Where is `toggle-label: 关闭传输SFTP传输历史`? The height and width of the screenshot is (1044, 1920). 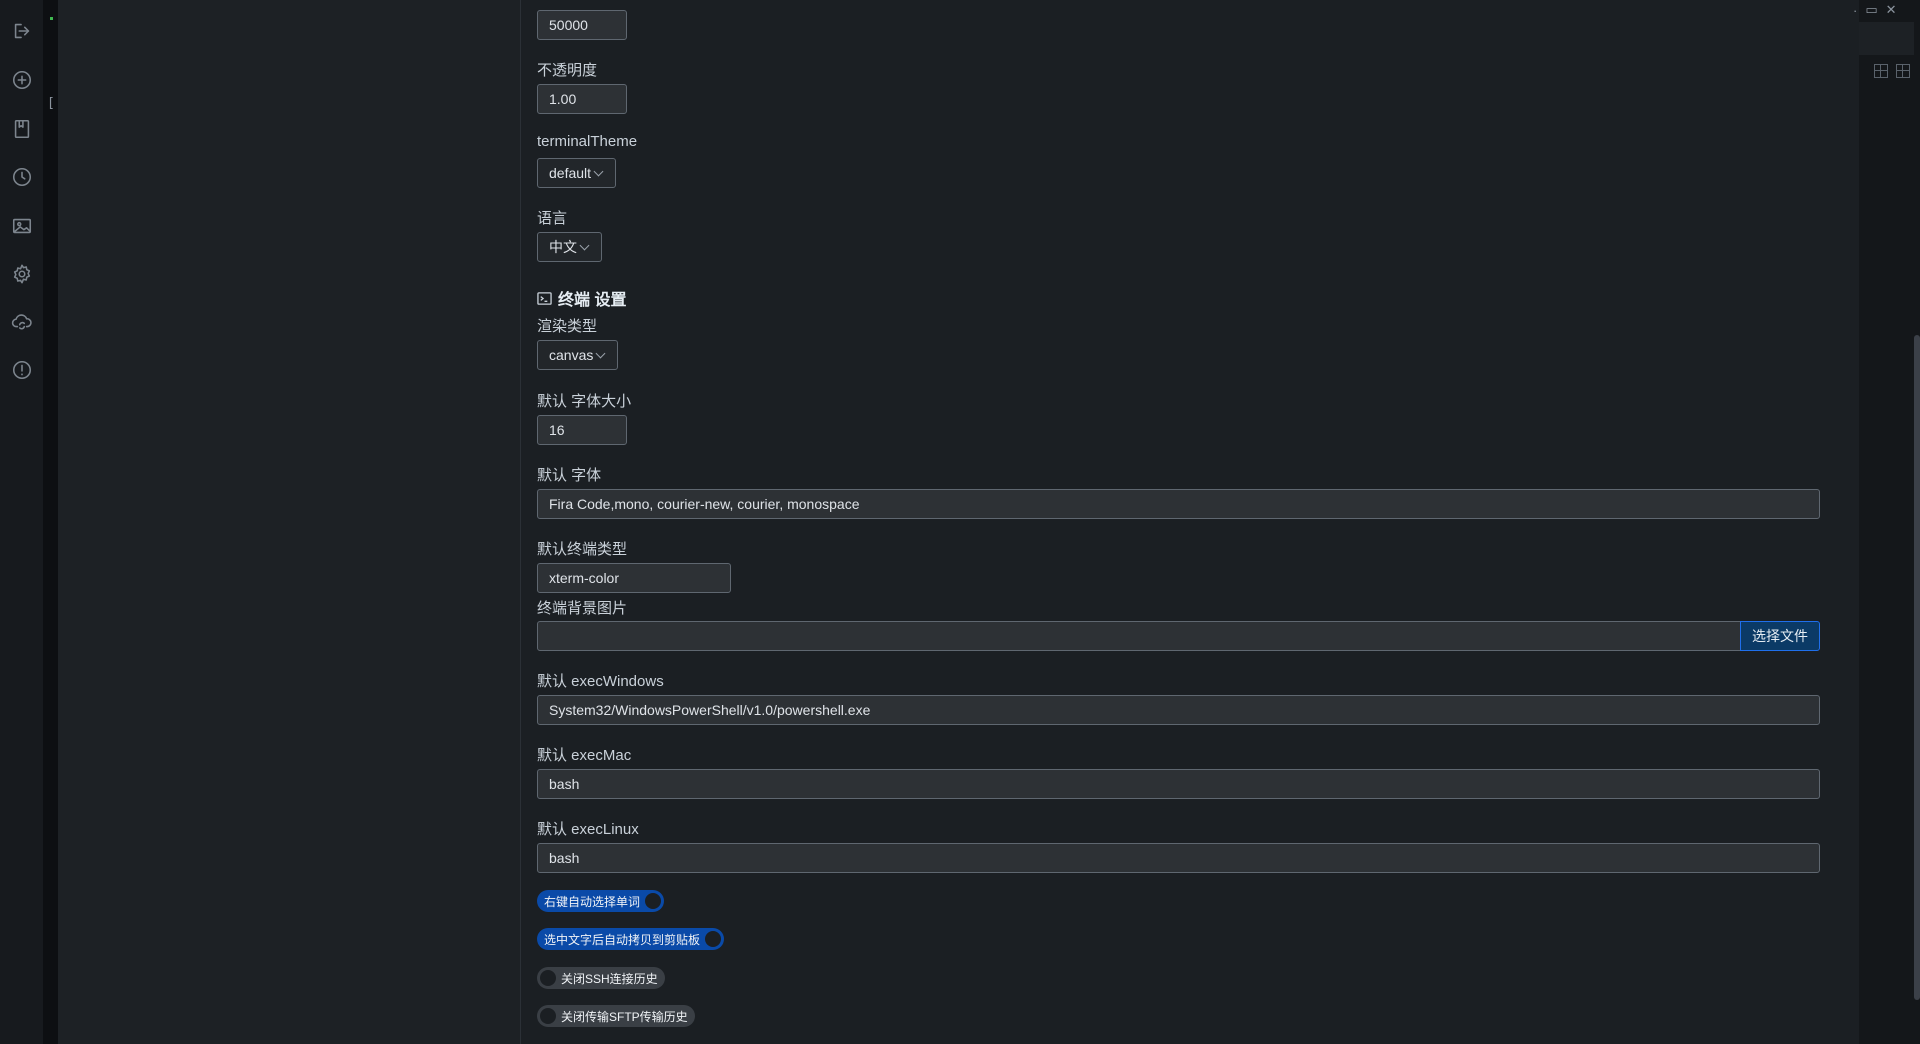
toggle-label: 关闭传输SFTP传输历史 is located at coordinates (624, 1016).